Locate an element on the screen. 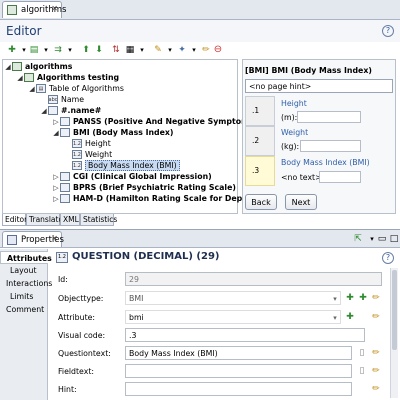 This screenshot has width=400, height=400. add-child-icon: ✚ is located at coordinates (363, 298).